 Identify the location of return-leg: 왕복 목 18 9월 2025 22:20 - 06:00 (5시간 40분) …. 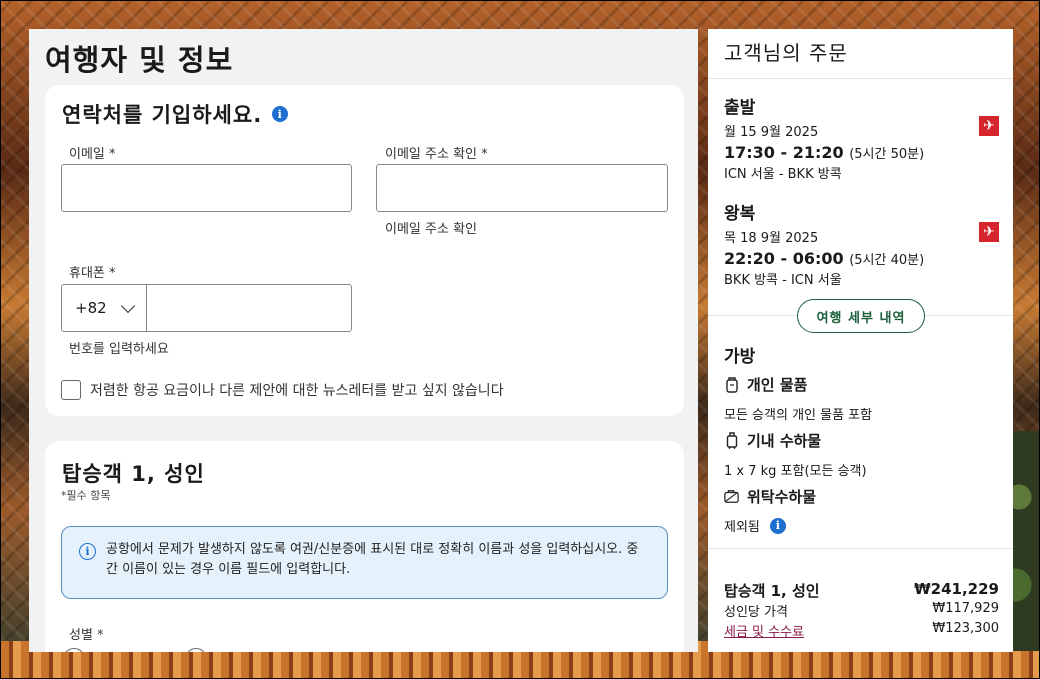
(861, 243).